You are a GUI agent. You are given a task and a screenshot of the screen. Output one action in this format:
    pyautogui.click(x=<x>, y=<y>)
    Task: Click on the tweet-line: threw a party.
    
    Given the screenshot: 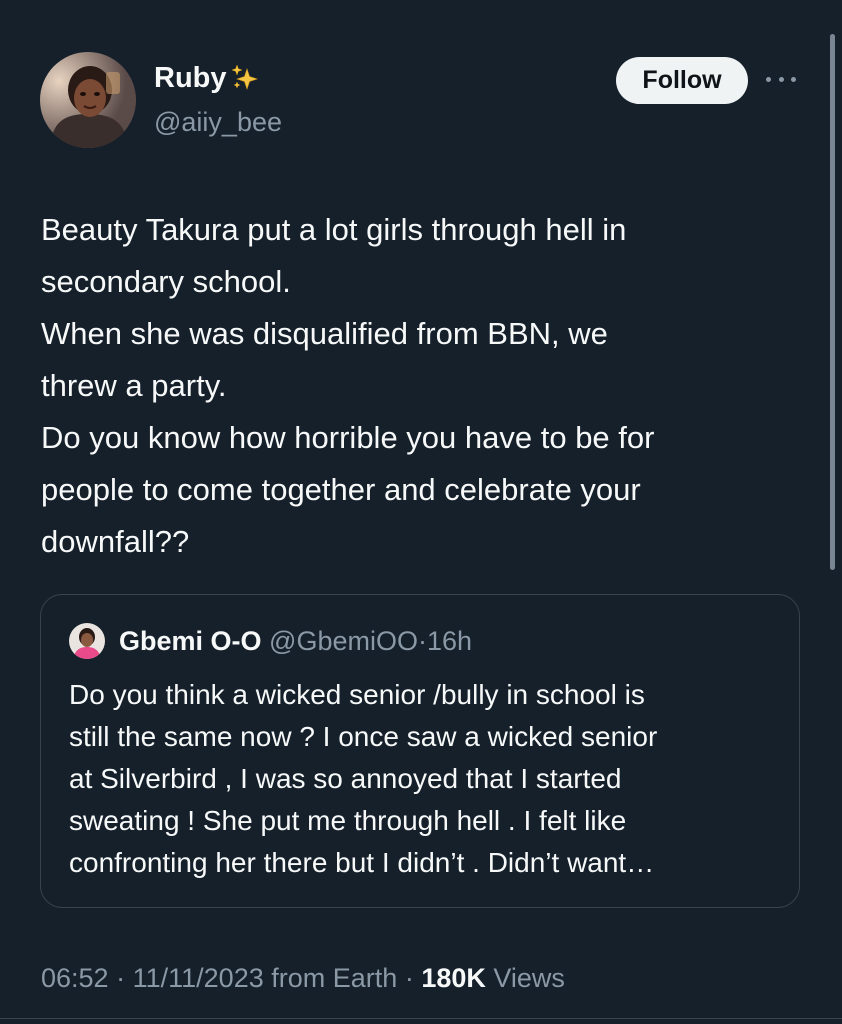 What is the action you would take?
    pyautogui.click(x=134, y=385)
    